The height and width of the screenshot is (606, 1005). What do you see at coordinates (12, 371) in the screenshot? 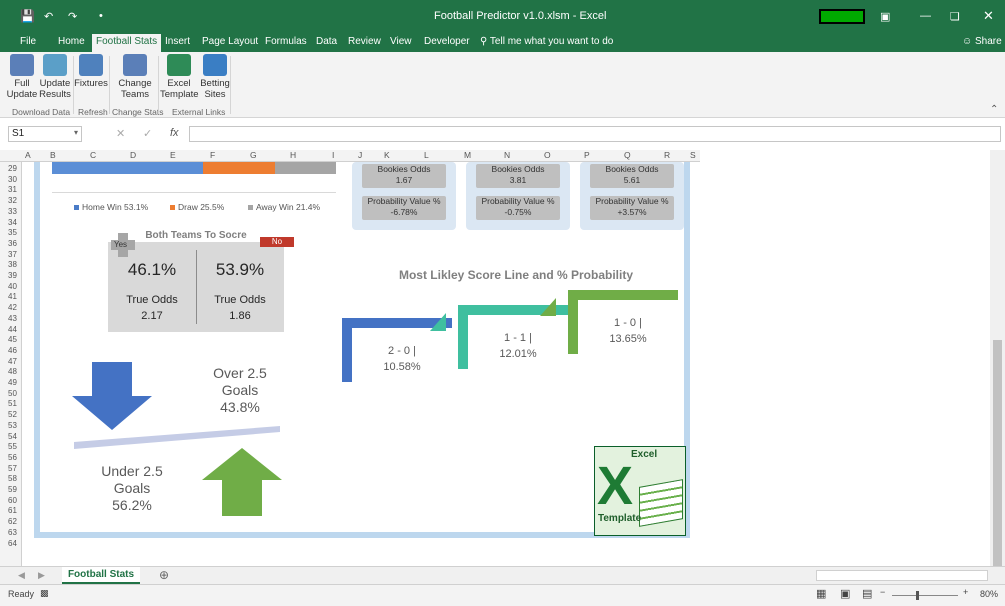
I see `row-header: 48` at bounding box center [12, 371].